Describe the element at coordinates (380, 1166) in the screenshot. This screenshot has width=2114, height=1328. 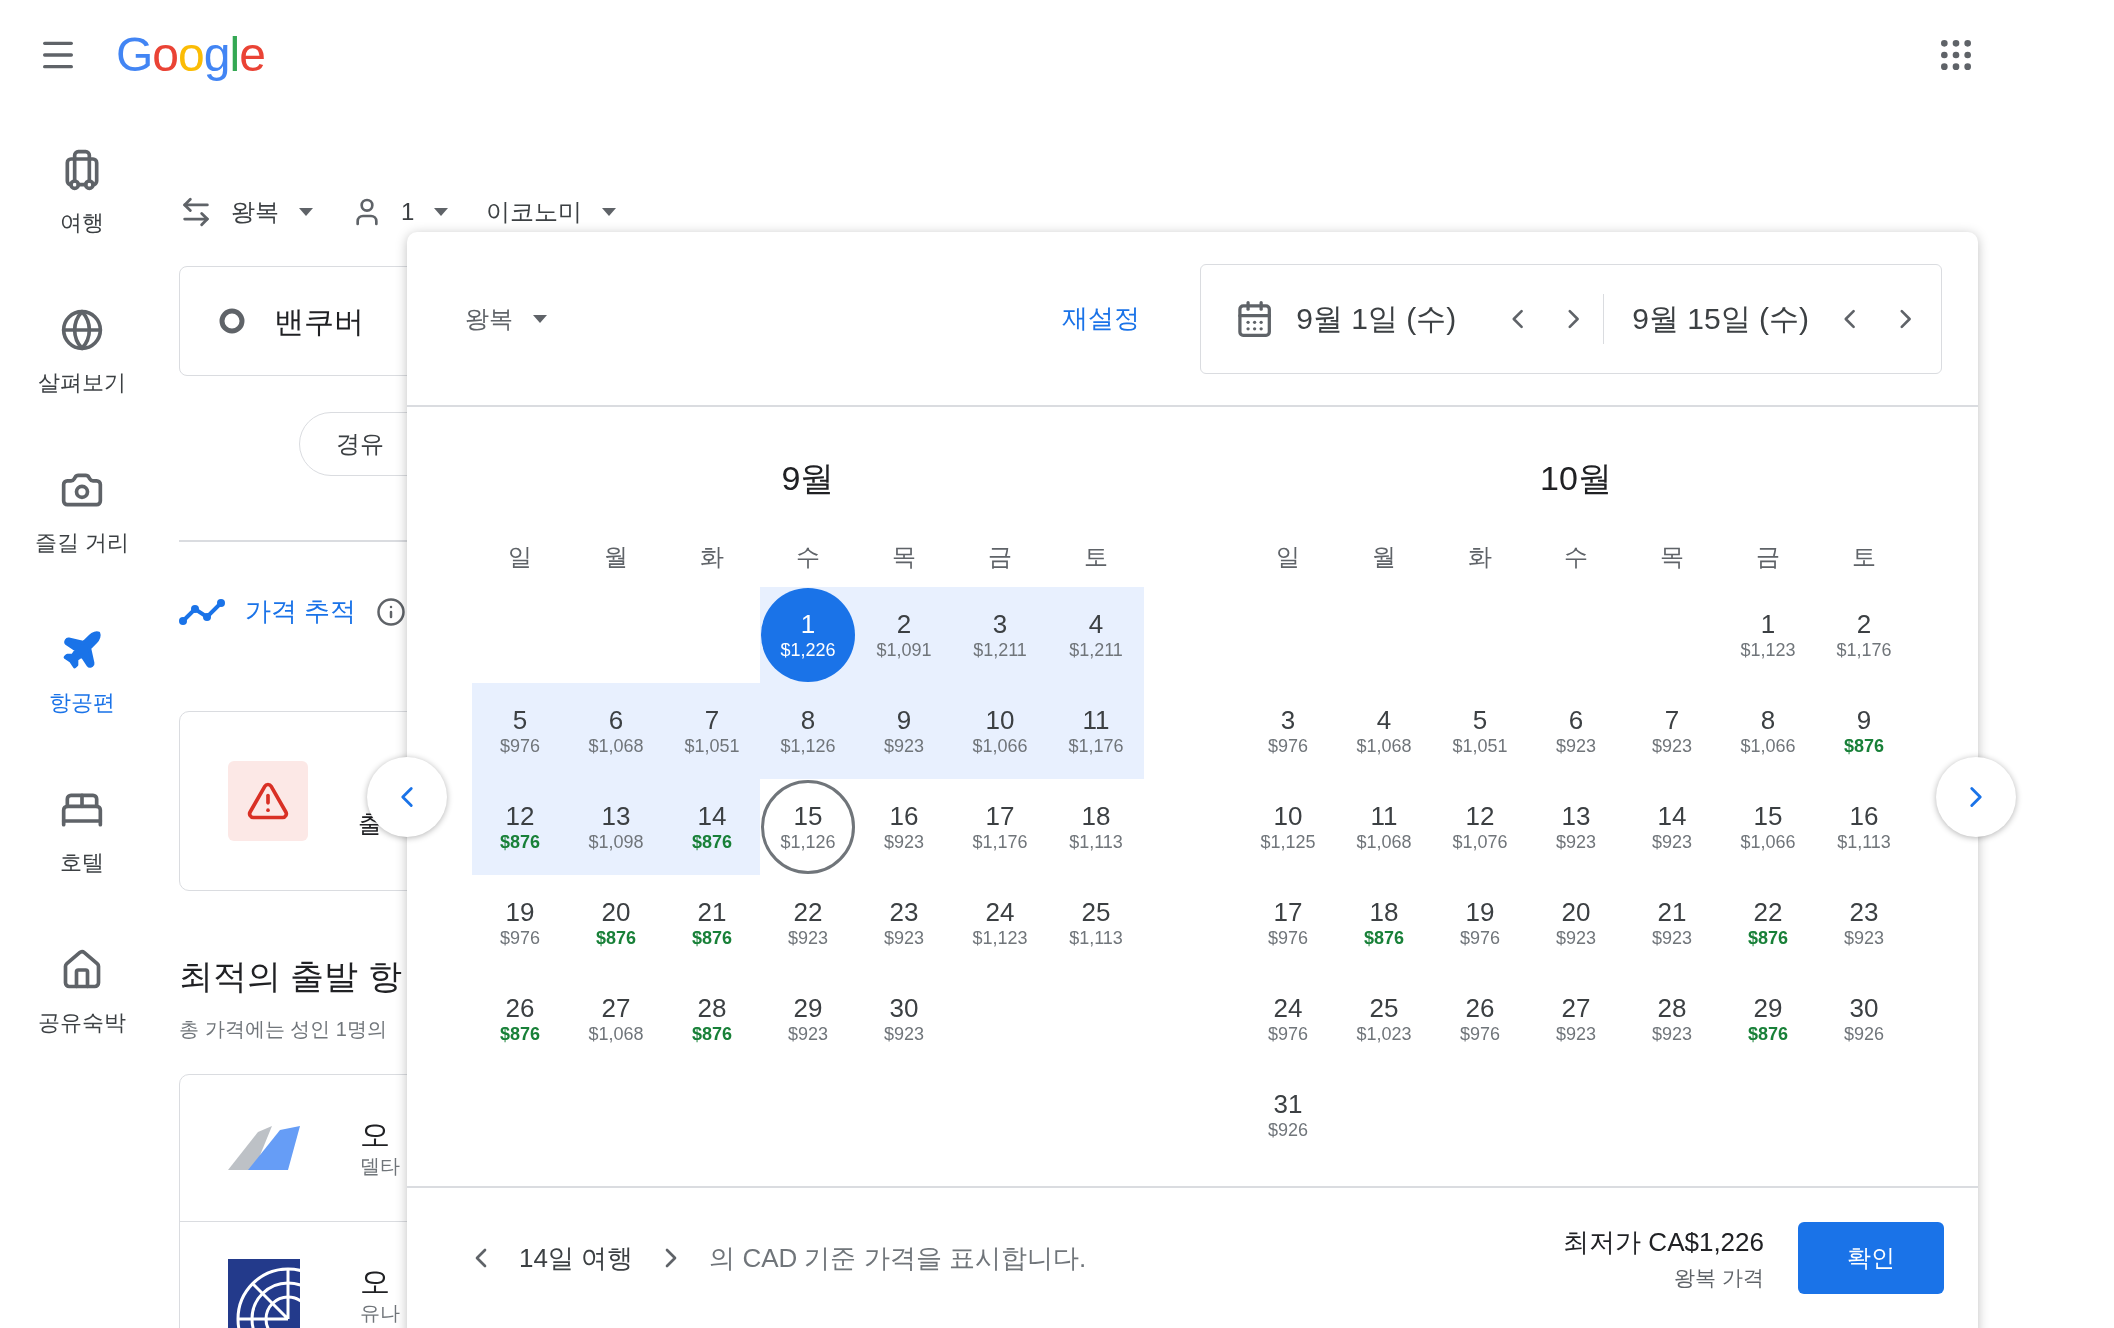
I see `airline-name: 델타` at that location.